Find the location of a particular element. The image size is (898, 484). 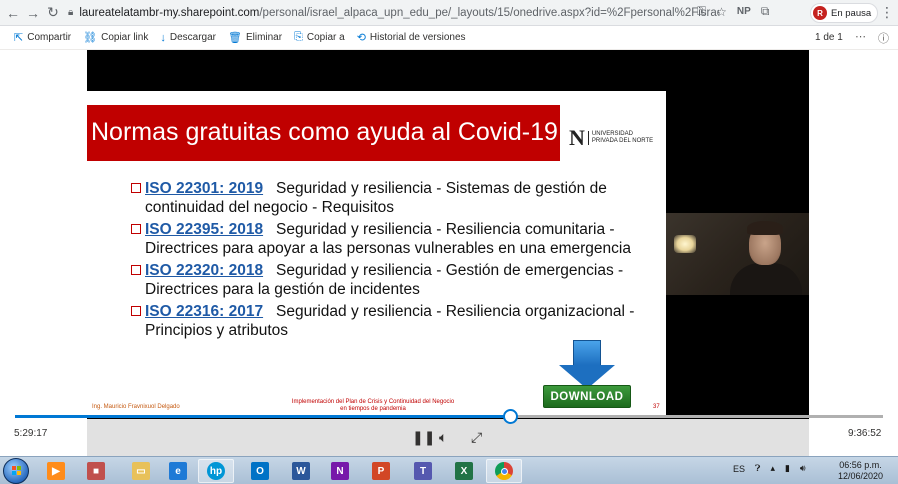

standard-link: ISO 22395: 2018 is located at coordinates (204, 229).